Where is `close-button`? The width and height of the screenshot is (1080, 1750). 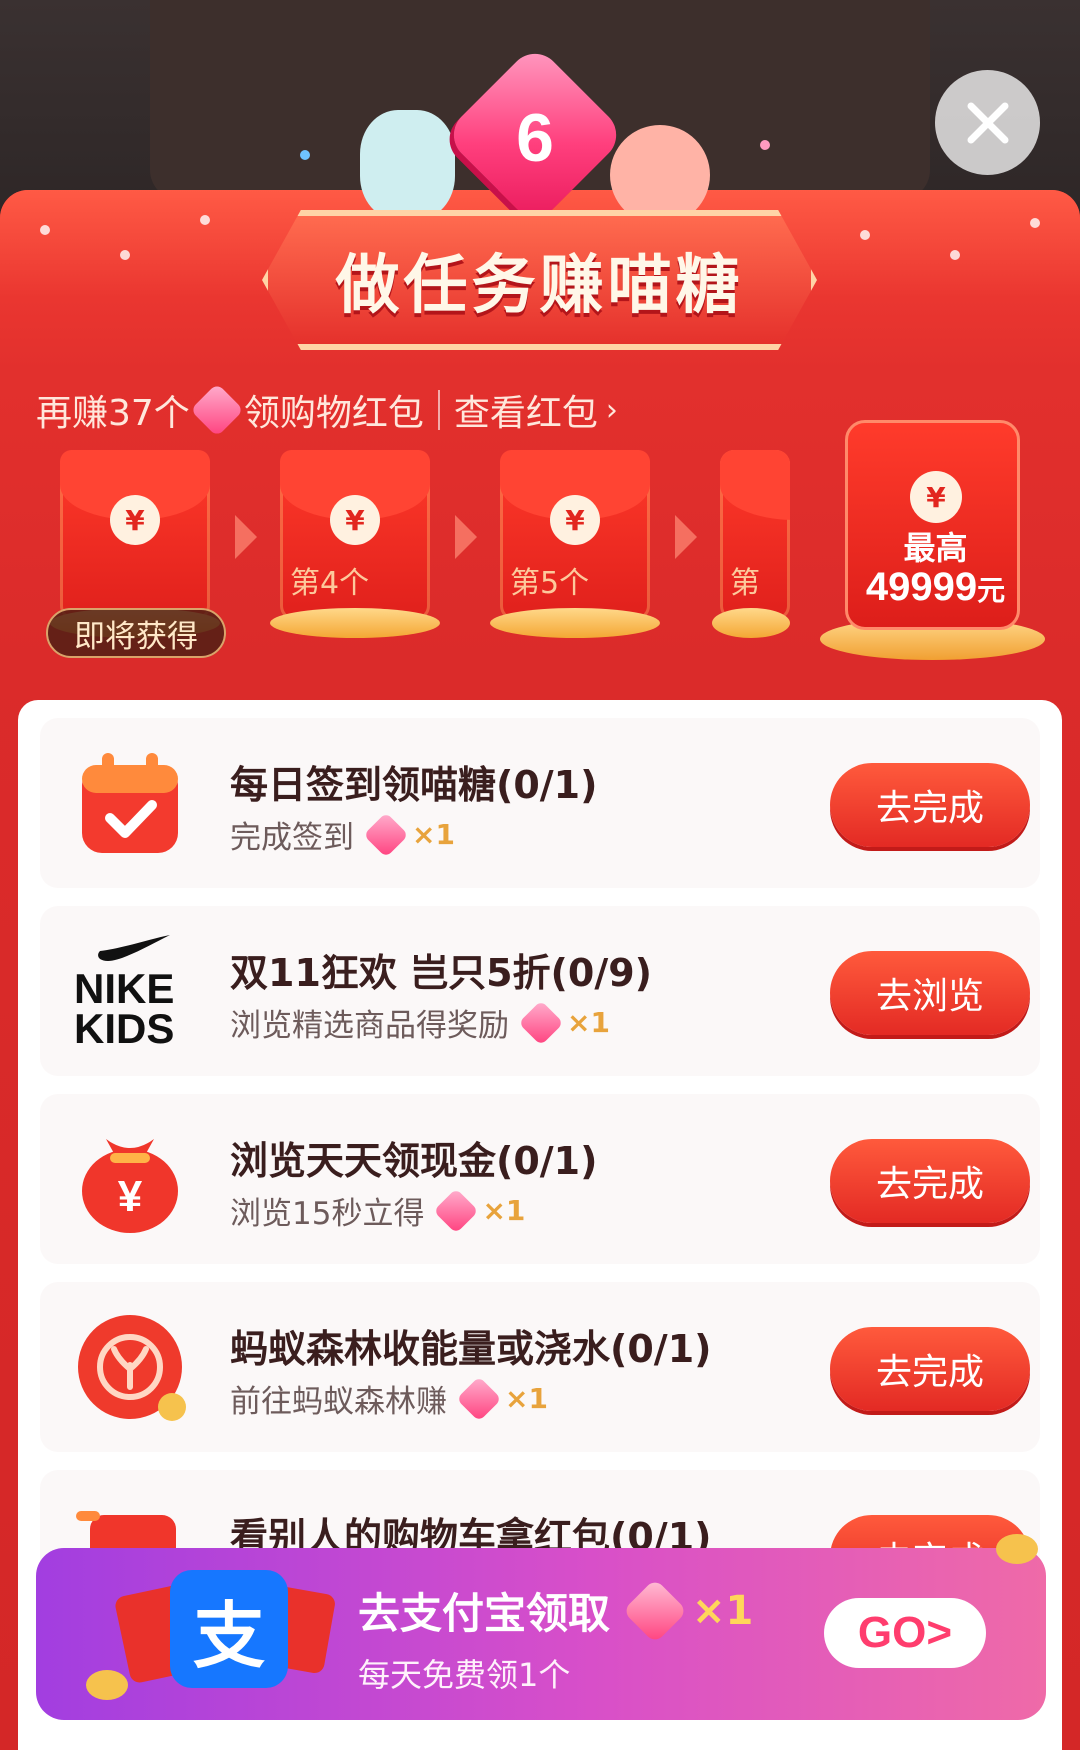
close-button is located at coordinates (987, 122).